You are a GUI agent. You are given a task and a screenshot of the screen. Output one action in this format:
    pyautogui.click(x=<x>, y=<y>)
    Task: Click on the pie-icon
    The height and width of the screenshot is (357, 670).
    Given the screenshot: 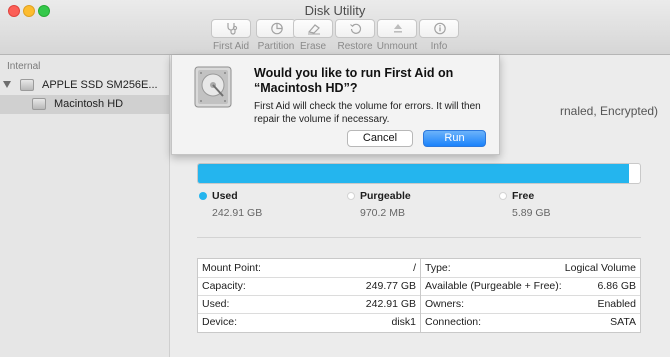 What is the action you would take?
    pyautogui.click(x=276, y=28)
    